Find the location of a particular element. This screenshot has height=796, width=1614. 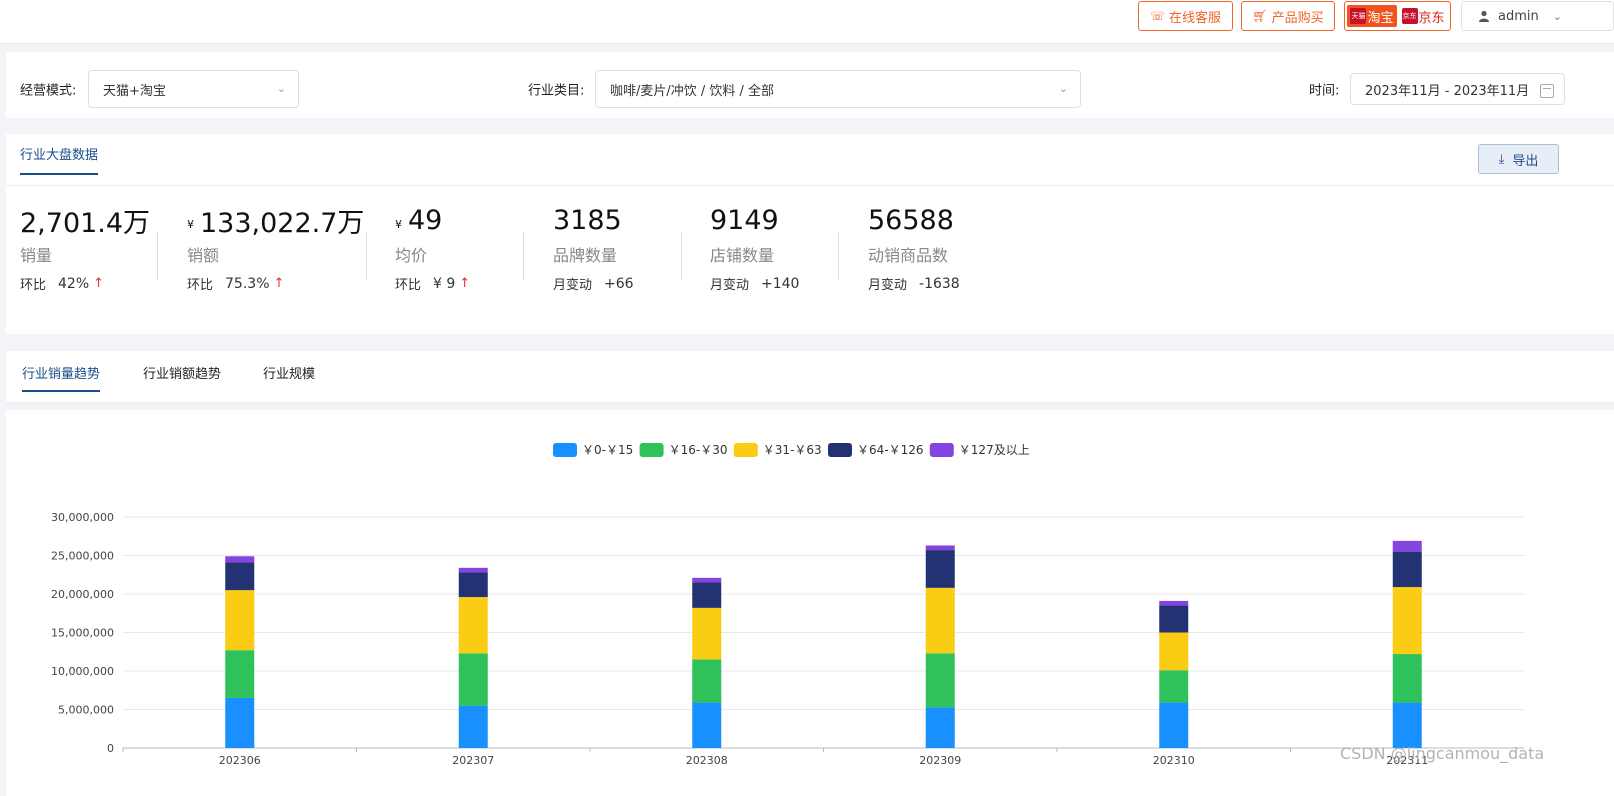

platform-switch: 天猫 淘宝 京东 京东 is located at coordinates (1397, 16).